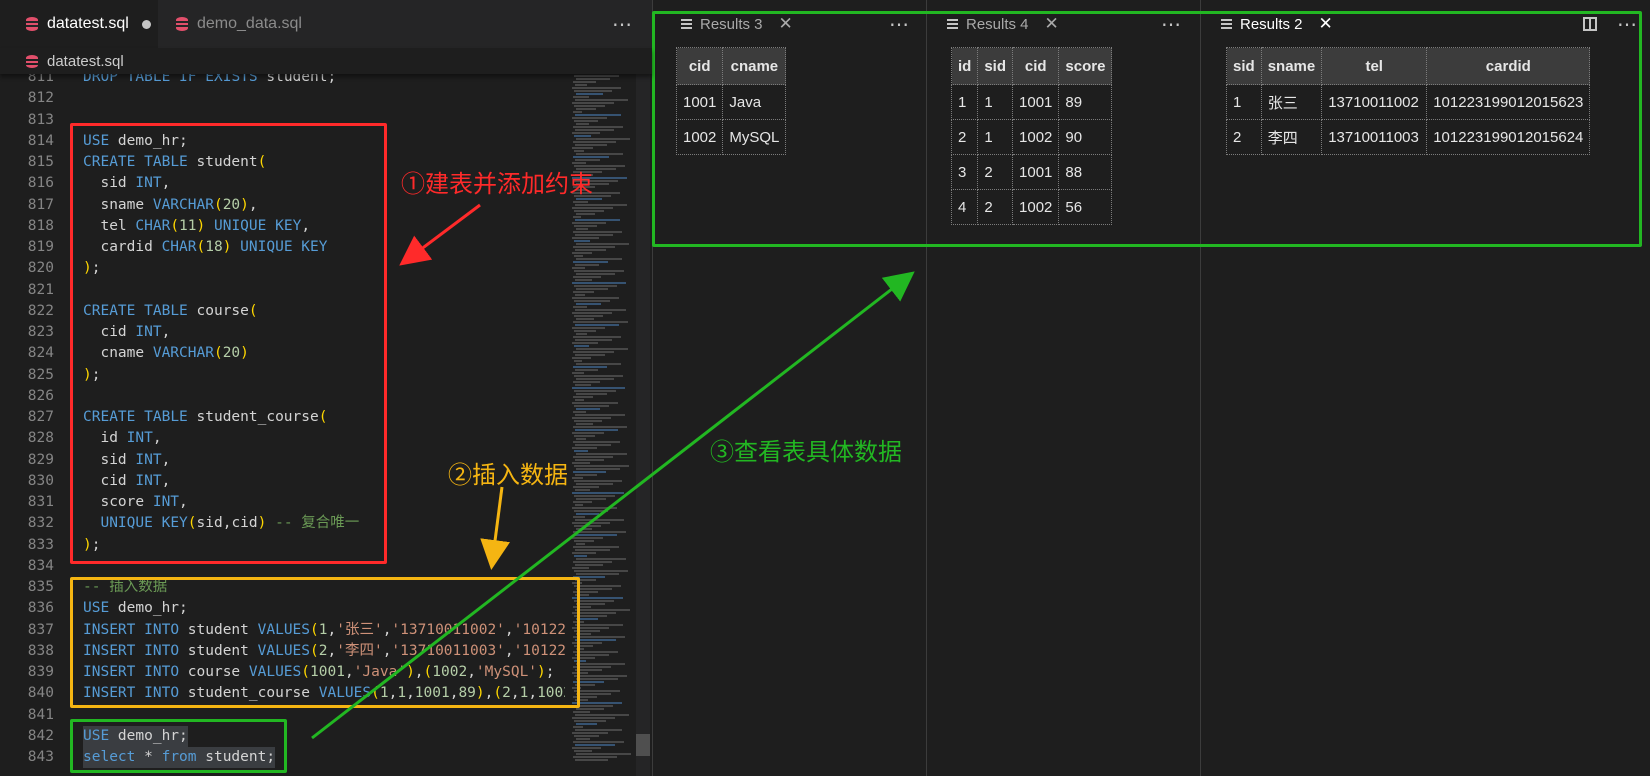 Image resolution: width=1650 pixels, height=776 pixels. I want to click on arrow-step1, so click(440, 234).